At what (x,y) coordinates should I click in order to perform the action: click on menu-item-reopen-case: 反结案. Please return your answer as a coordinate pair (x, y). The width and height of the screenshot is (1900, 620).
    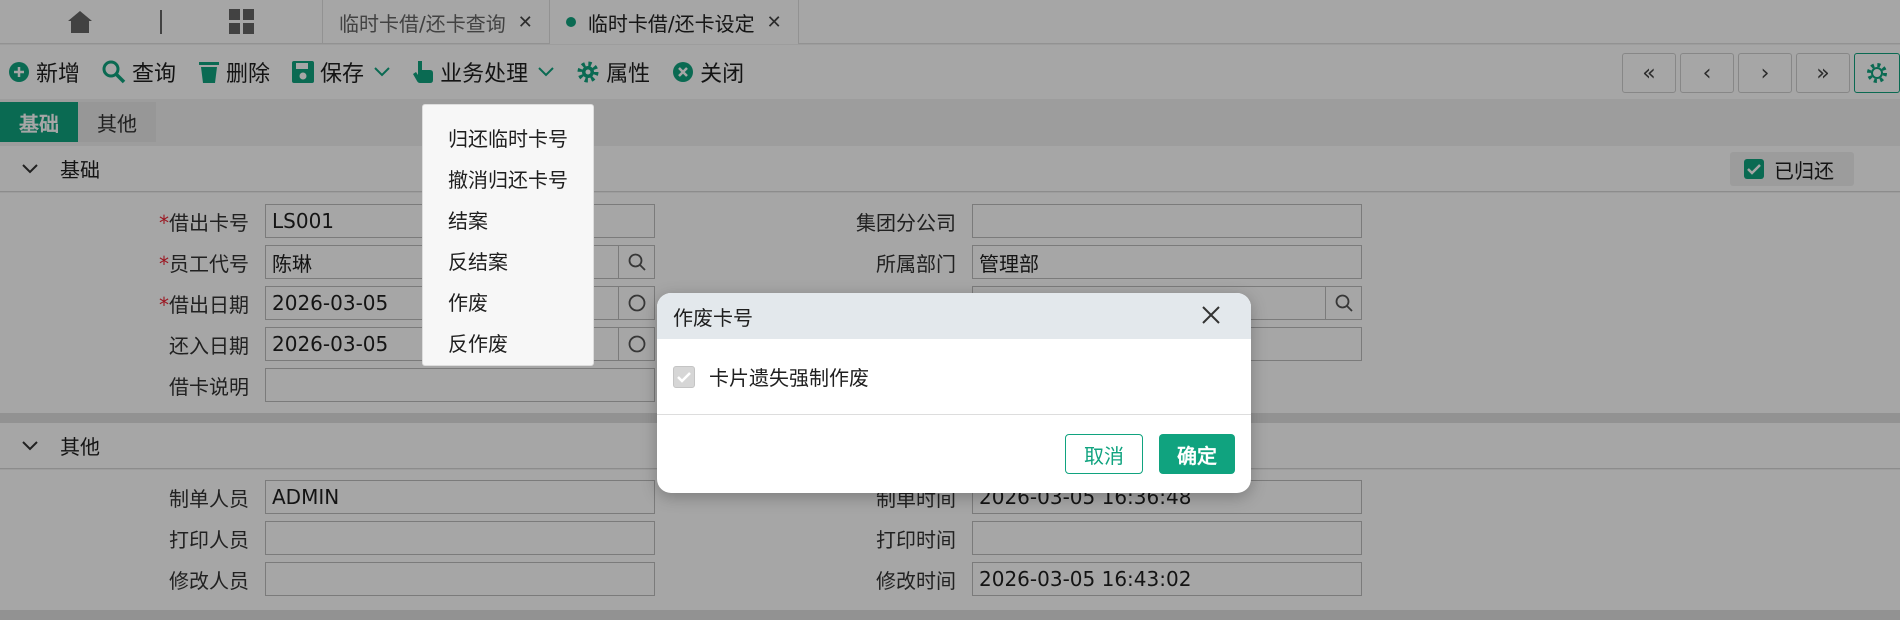
    Looking at the image, I should click on (508, 260).